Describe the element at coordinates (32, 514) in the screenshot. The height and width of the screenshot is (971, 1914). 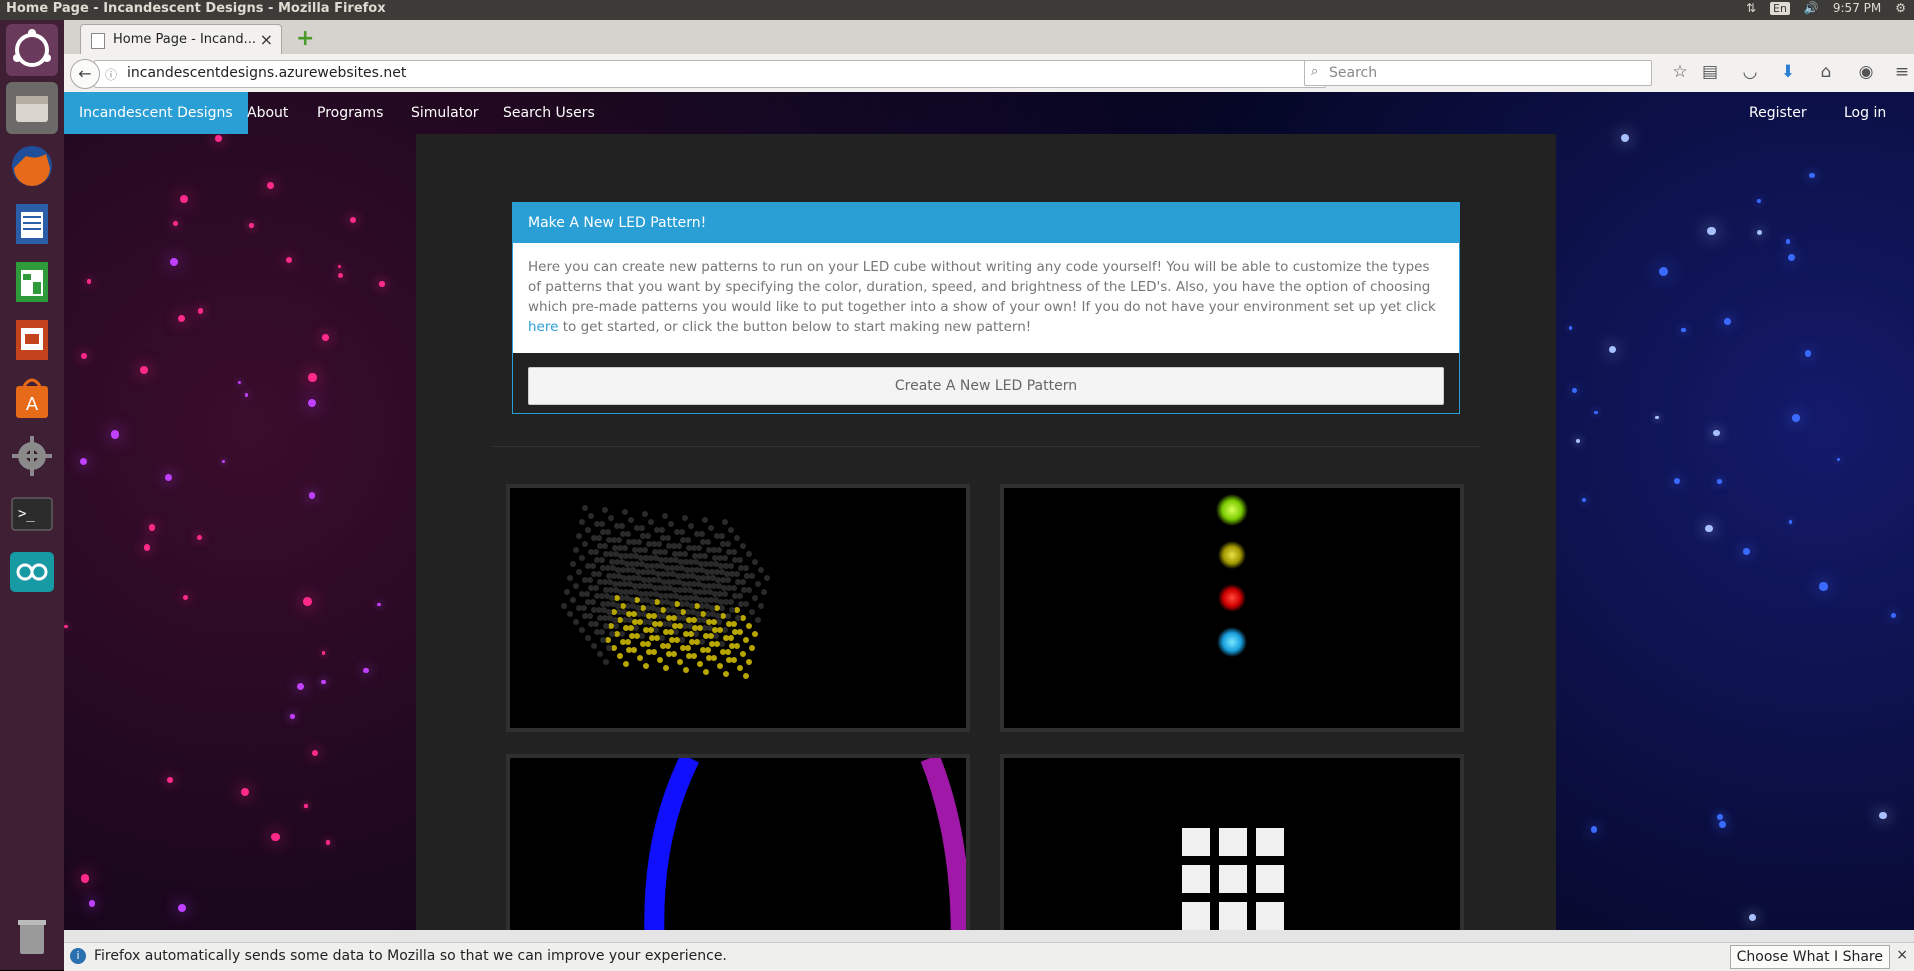
I see `terminal-icon: >_` at that location.